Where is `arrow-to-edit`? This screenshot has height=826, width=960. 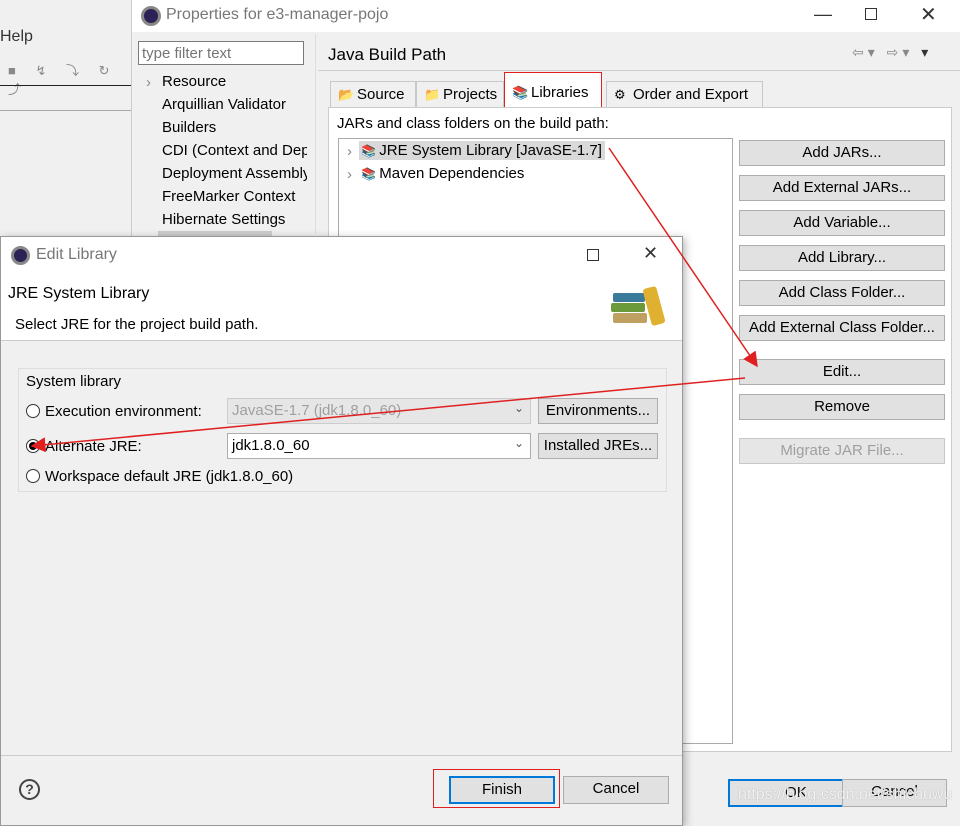
arrow-to-edit is located at coordinates (683, 257).